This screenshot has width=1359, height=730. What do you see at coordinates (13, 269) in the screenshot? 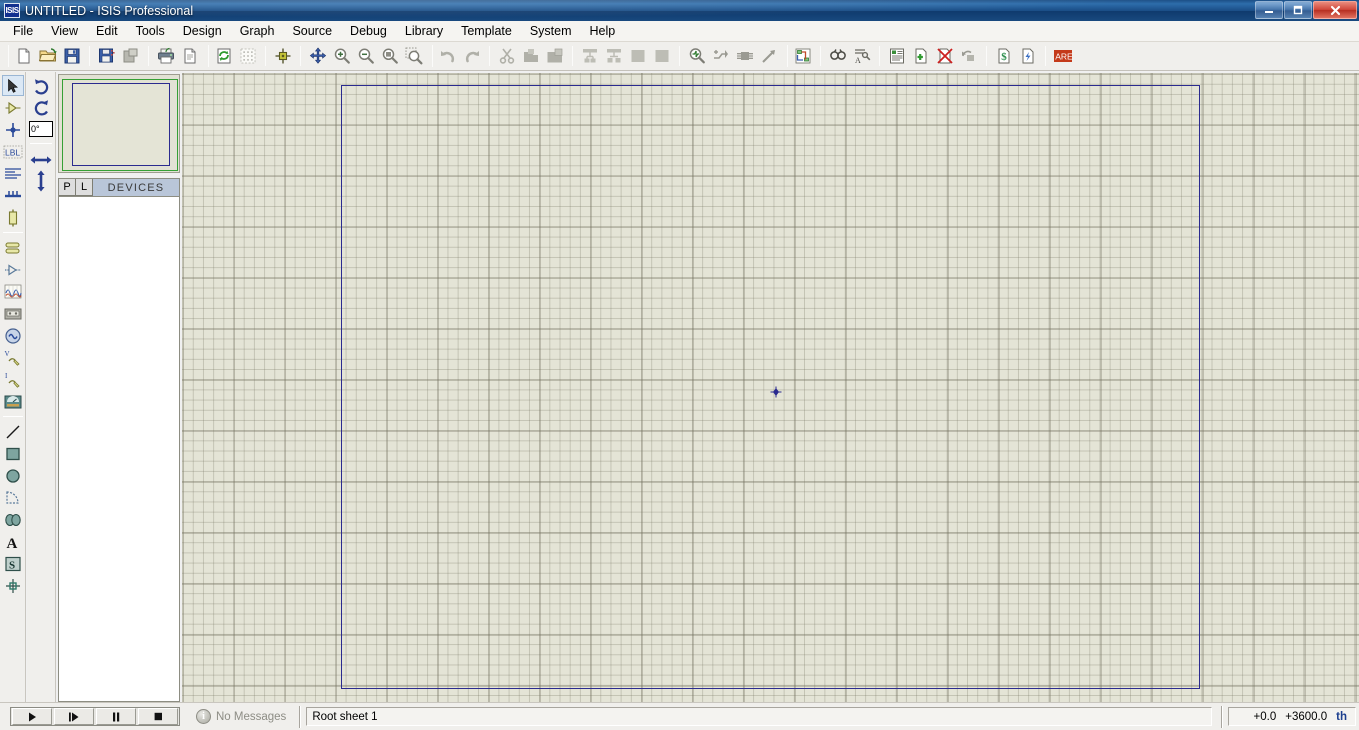
I see `device-pins-tool` at bounding box center [13, 269].